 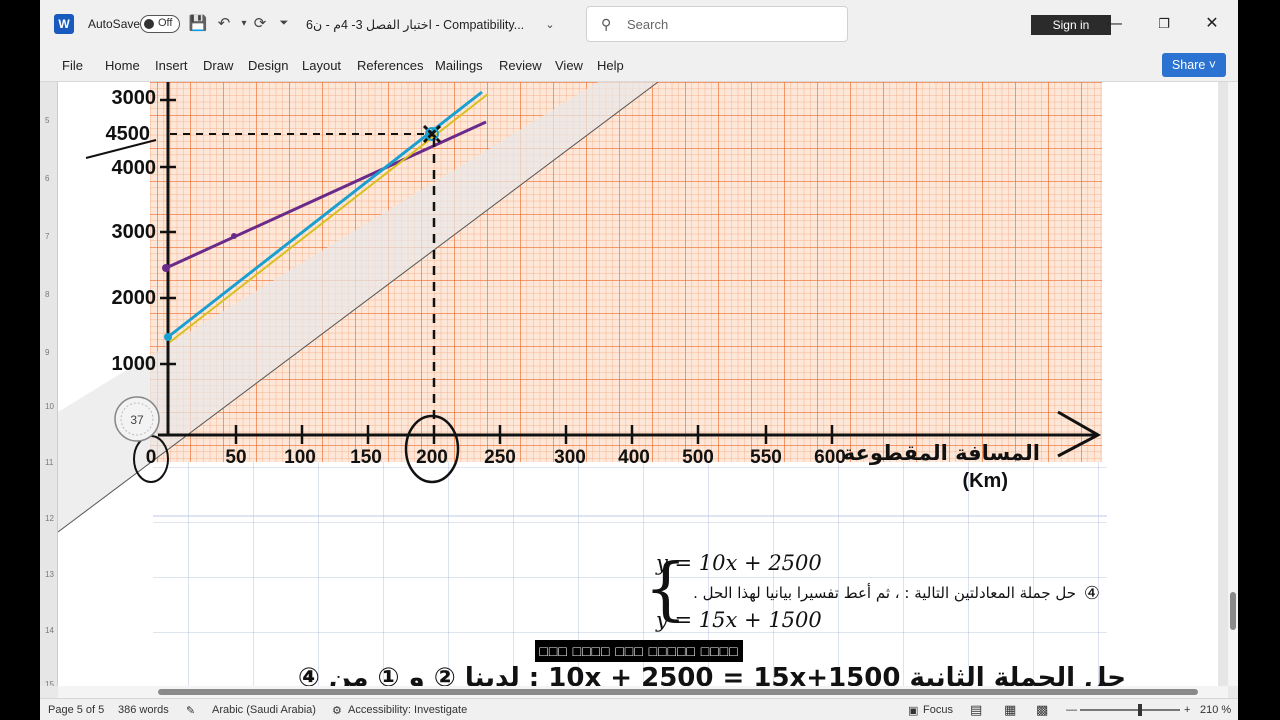 What do you see at coordinates (520, 65) in the screenshot?
I see `tab-review: Review` at bounding box center [520, 65].